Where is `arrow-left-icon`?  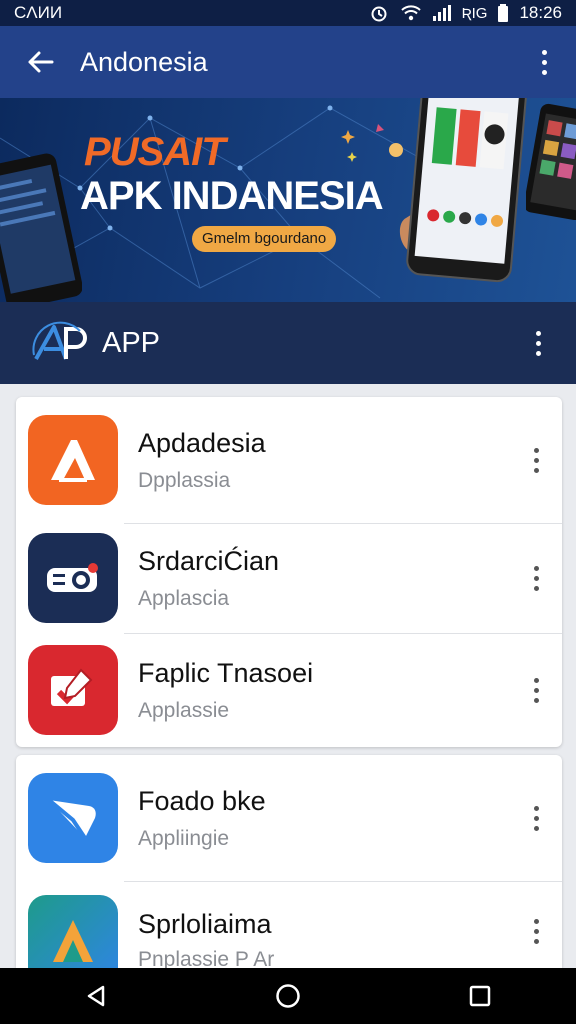 arrow-left-icon is located at coordinates (41, 62).